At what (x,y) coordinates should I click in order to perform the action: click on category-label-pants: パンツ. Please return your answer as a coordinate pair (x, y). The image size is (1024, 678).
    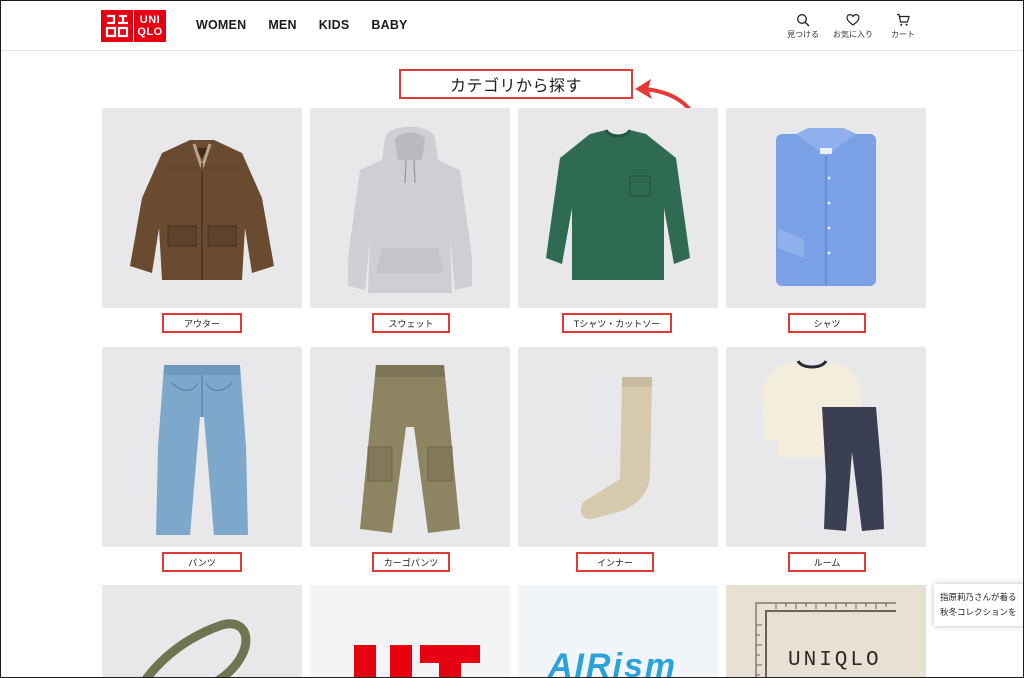
    Looking at the image, I should click on (202, 562).